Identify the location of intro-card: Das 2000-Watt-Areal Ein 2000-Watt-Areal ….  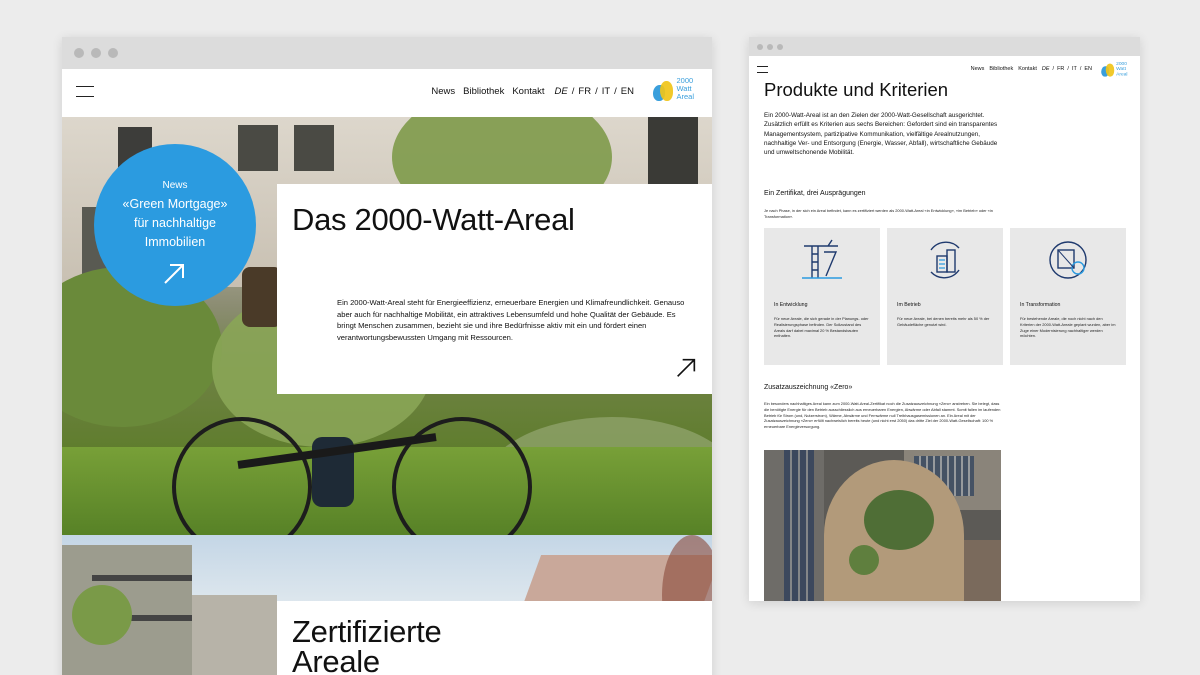
(494, 289).